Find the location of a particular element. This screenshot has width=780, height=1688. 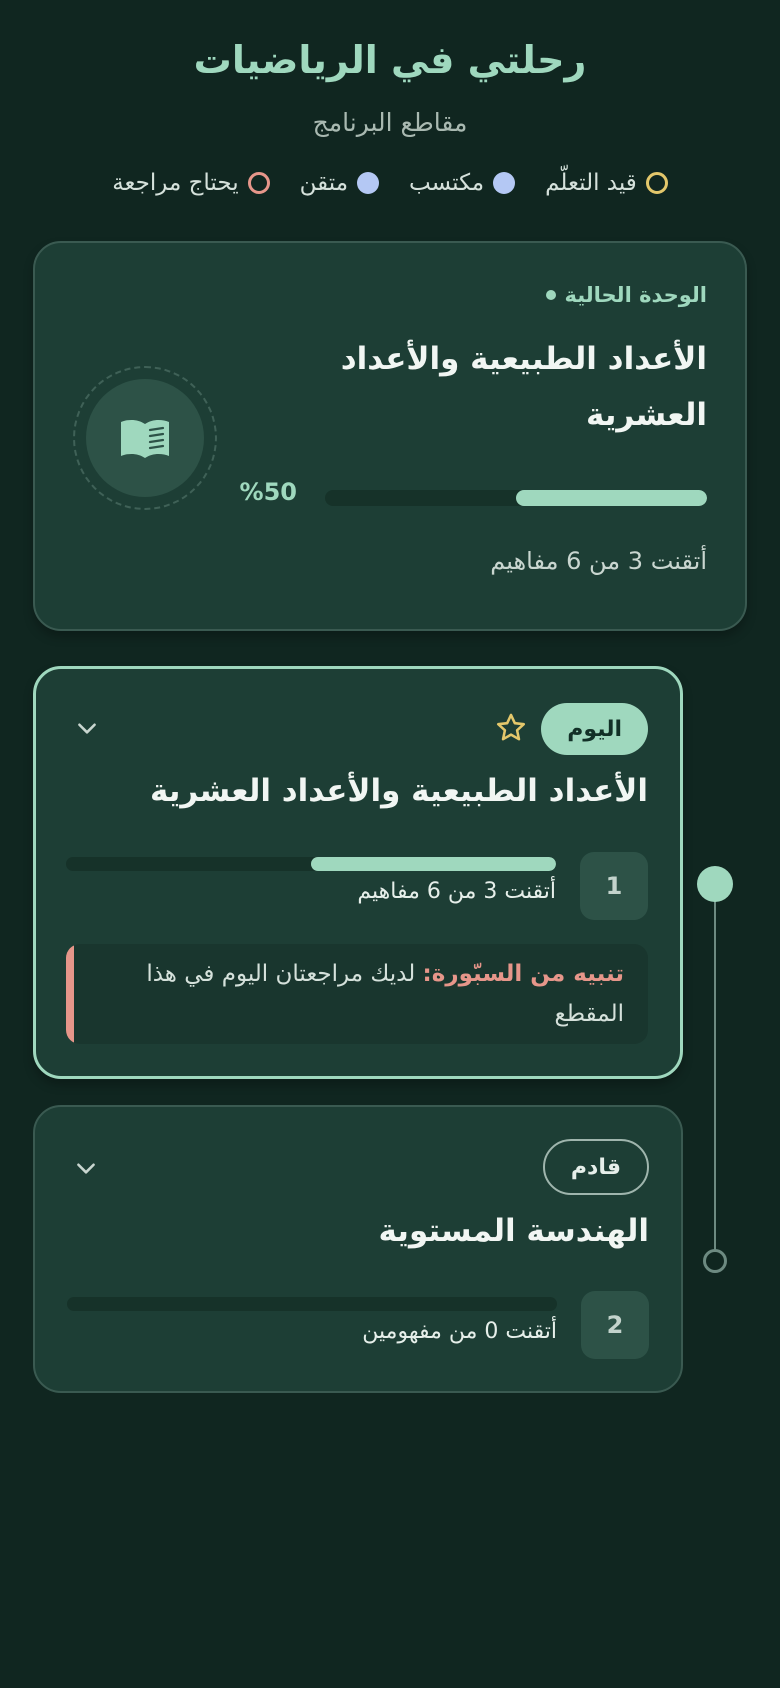

learning-status-icon is located at coordinates (656, 183).